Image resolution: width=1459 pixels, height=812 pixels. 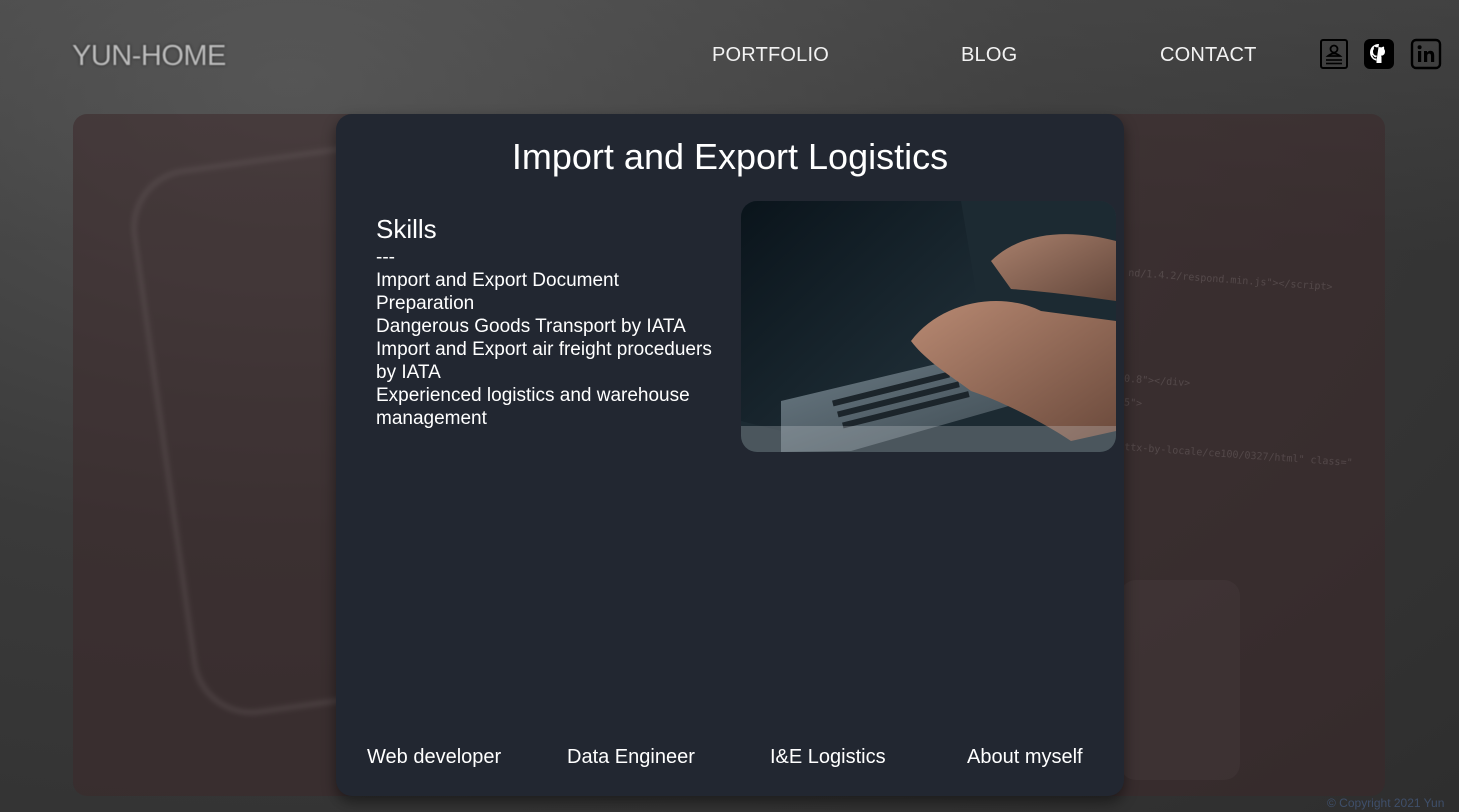 What do you see at coordinates (497, 292) in the screenshot?
I see `skill-item: Import and Export Document Preparation` at bounding box center [497, 292].